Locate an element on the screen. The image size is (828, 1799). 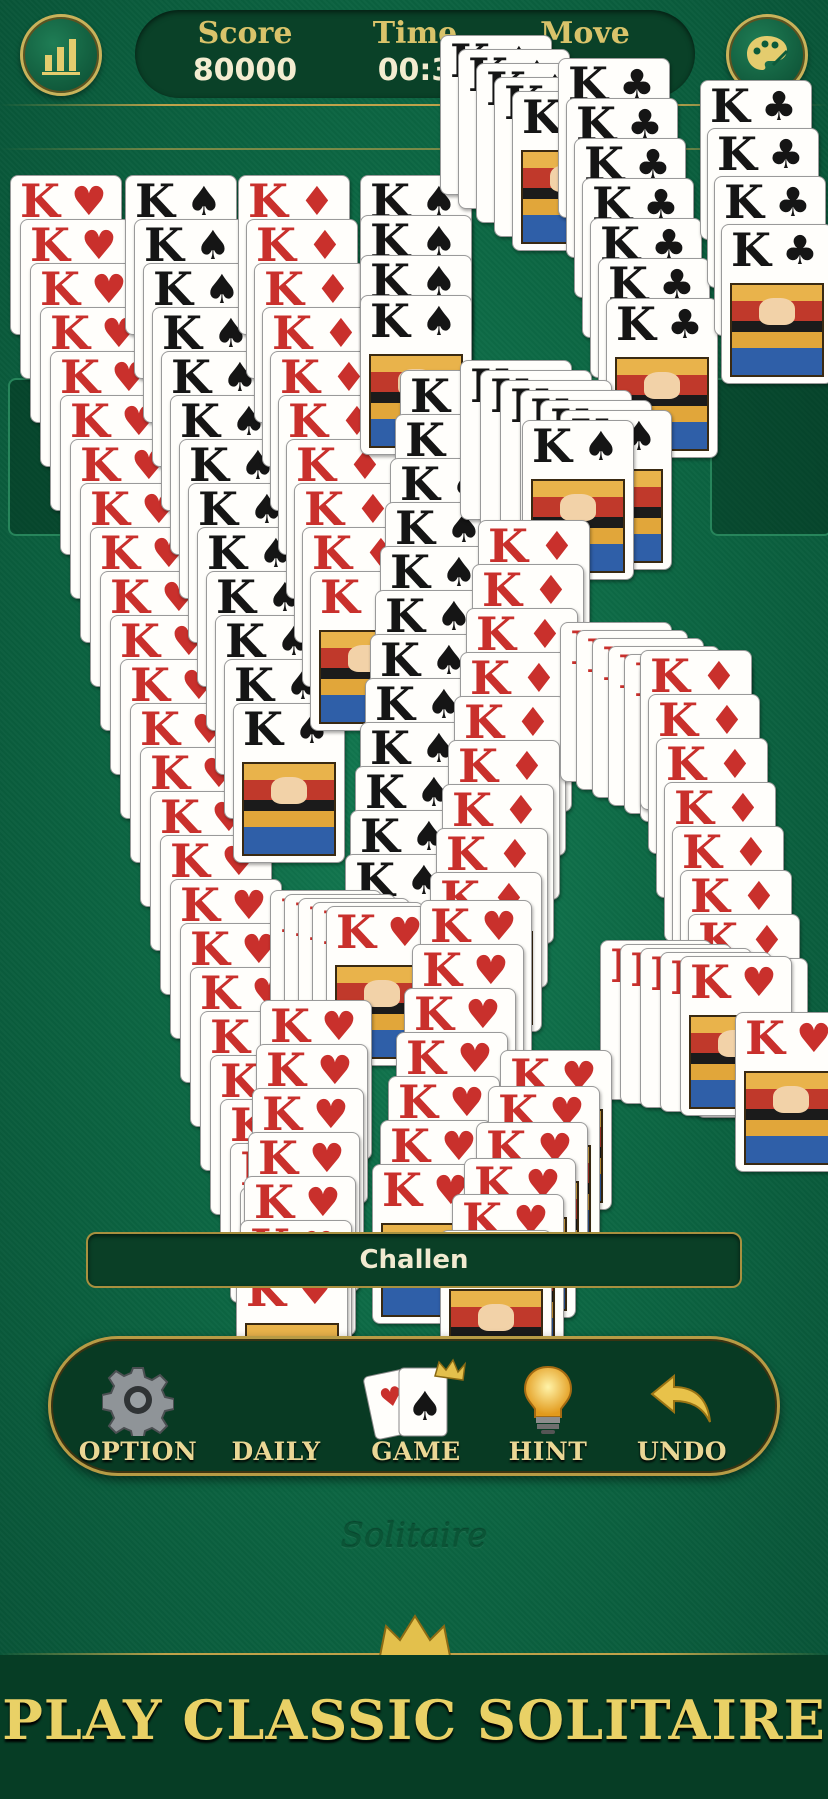
cards-icon: ♥ ♠ is located at coordinates (415, 1399).